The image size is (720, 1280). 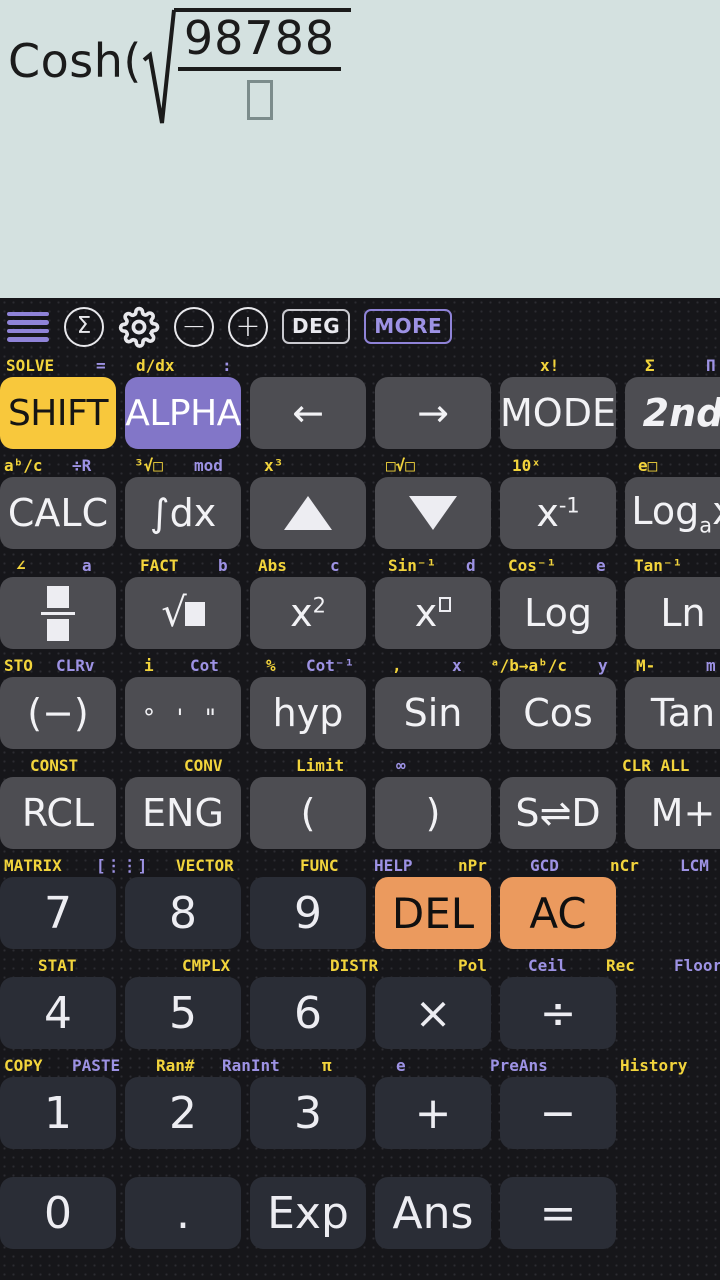 What do you see at coordinates (471, 566) in the screenshot?
I see `key-sublabel: d` at bounding box center [471, 566].